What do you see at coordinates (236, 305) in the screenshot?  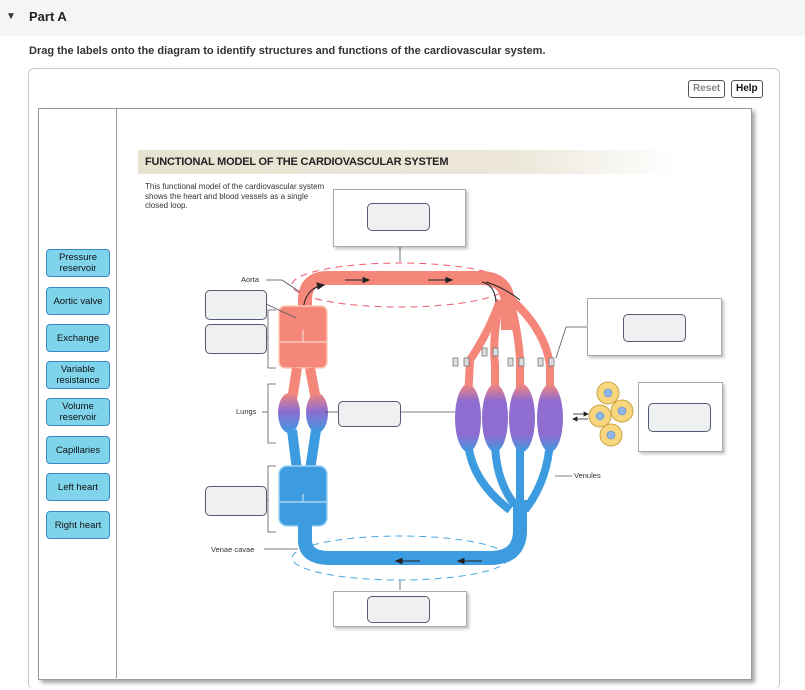 I see `drop-zone-aortic-valve` at bounding box center [236, 305].